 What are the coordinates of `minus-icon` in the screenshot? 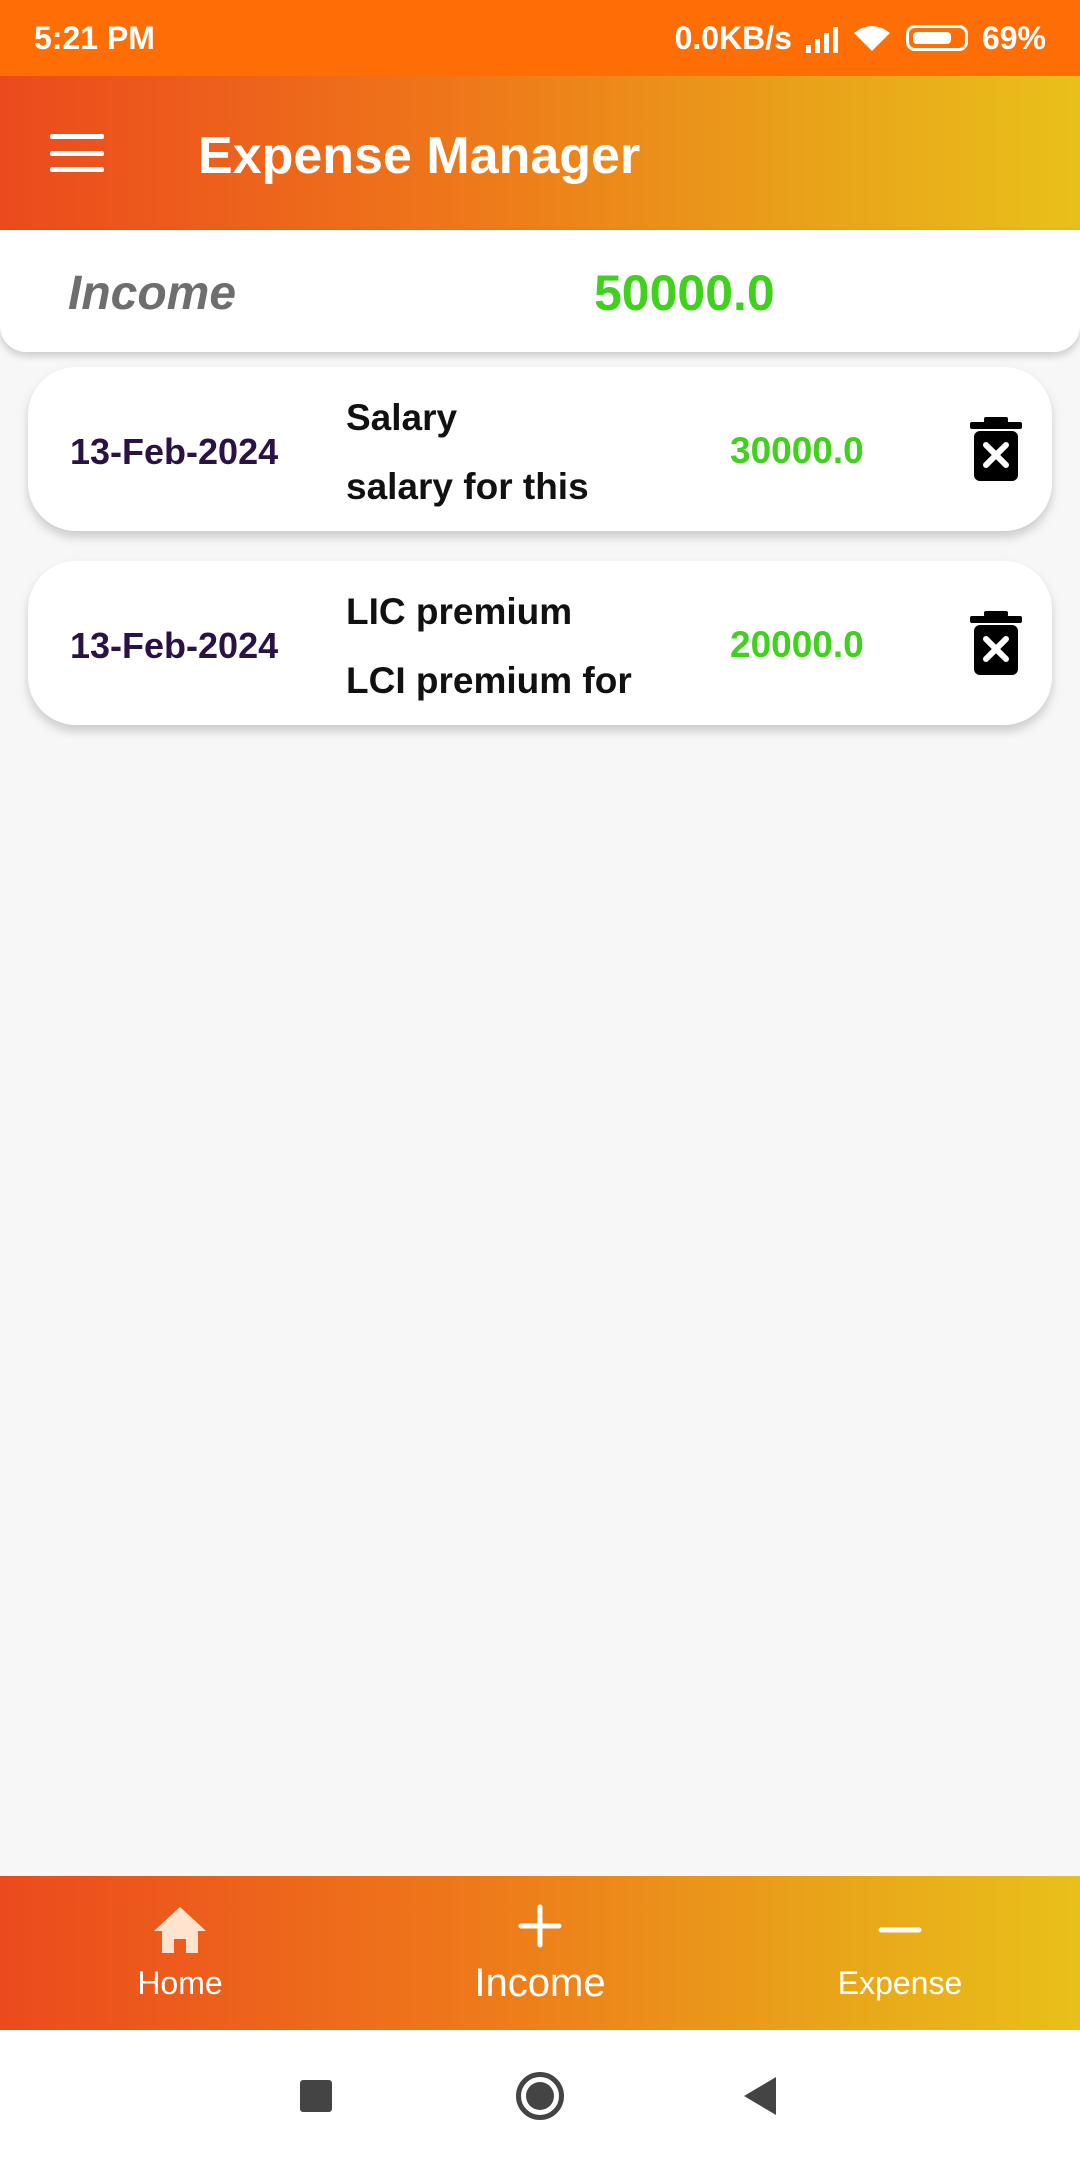 It's located at (900, 1929).